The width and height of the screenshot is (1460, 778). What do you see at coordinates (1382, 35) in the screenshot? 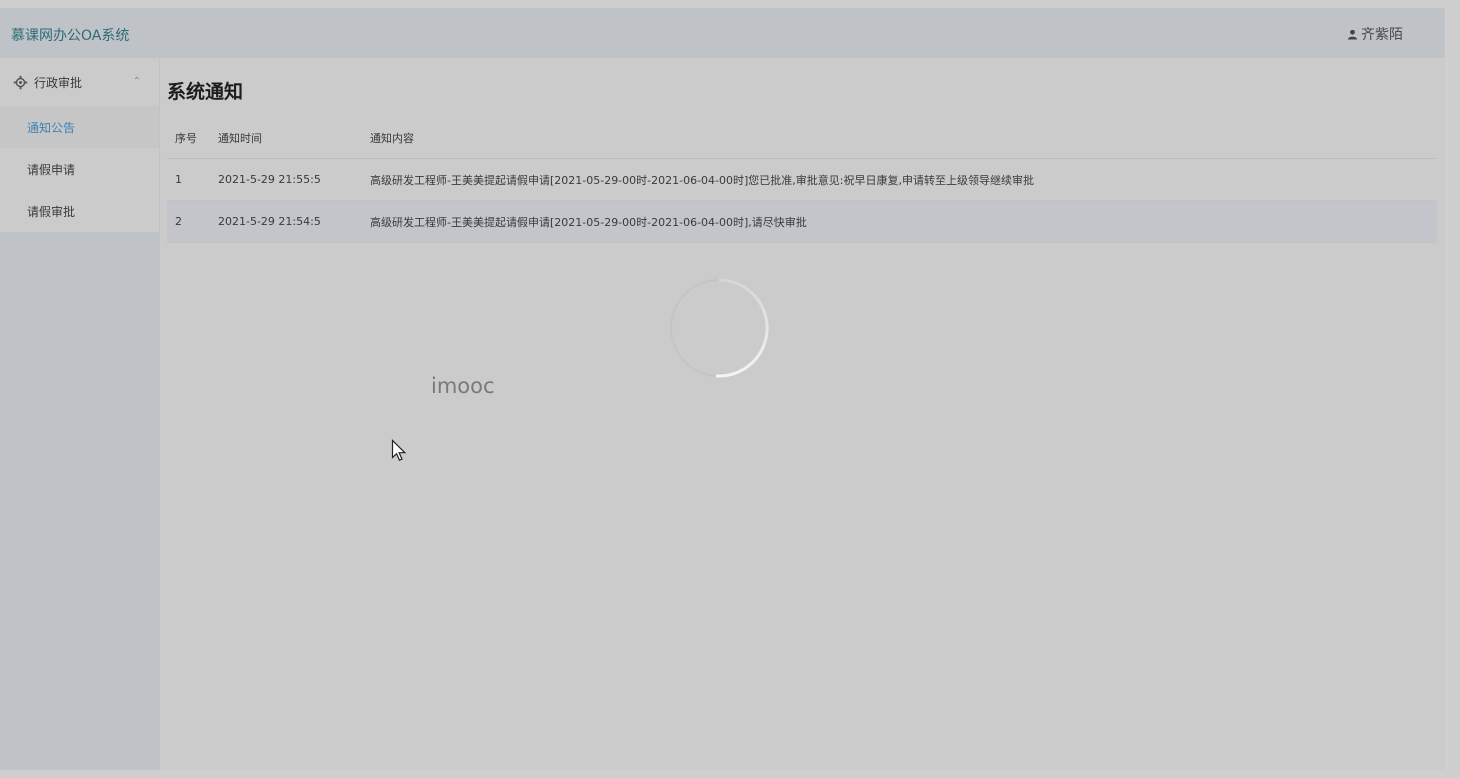
I see `user-name: 齐紫陌` at bounding box center [1382, 35].